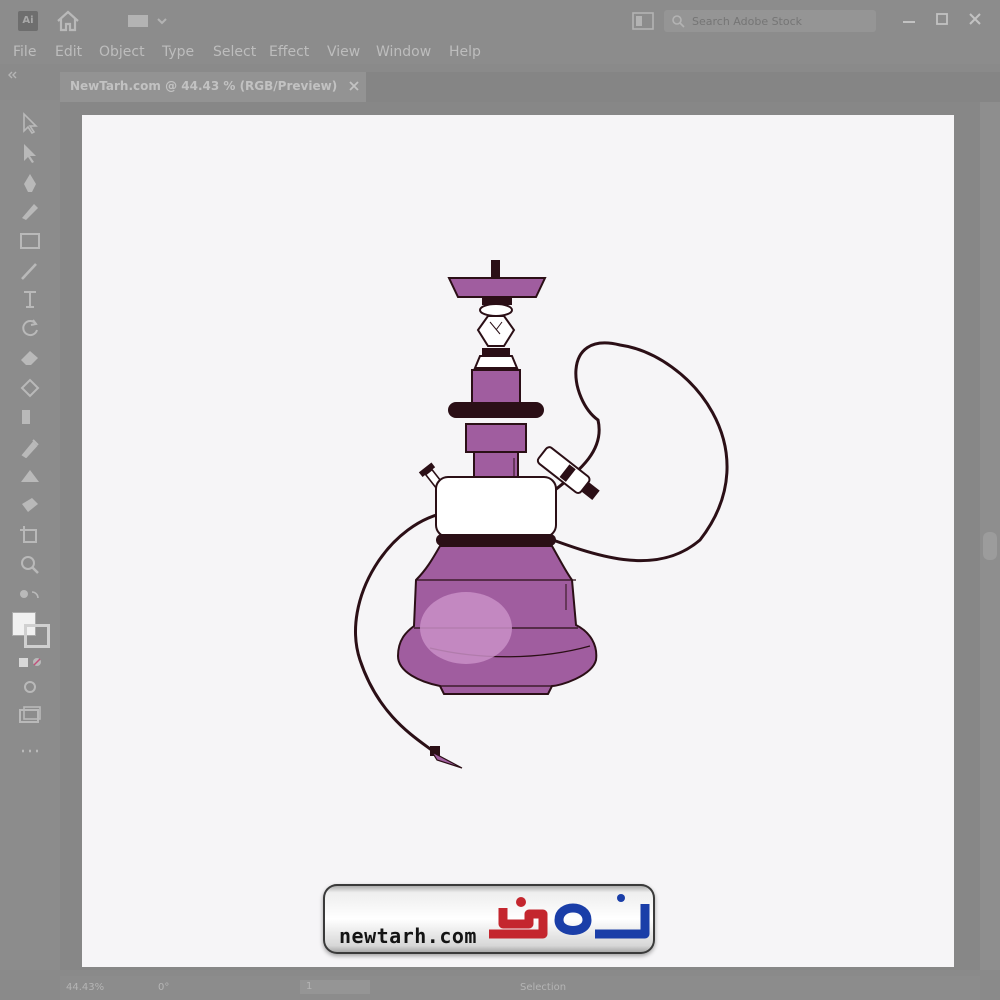  What do you see at coordinates (30, 751) in the screenshot?
I see `edit-toolbar-icon` at bounding box center [30, 751].